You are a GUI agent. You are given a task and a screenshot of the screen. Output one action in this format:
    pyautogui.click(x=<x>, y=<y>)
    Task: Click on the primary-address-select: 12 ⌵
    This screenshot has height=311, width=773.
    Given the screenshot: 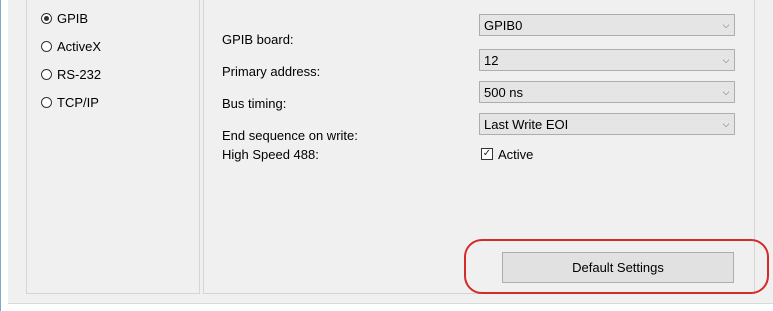 What is the action you would take?
    pyautogui.click(x=607, y=60)
    